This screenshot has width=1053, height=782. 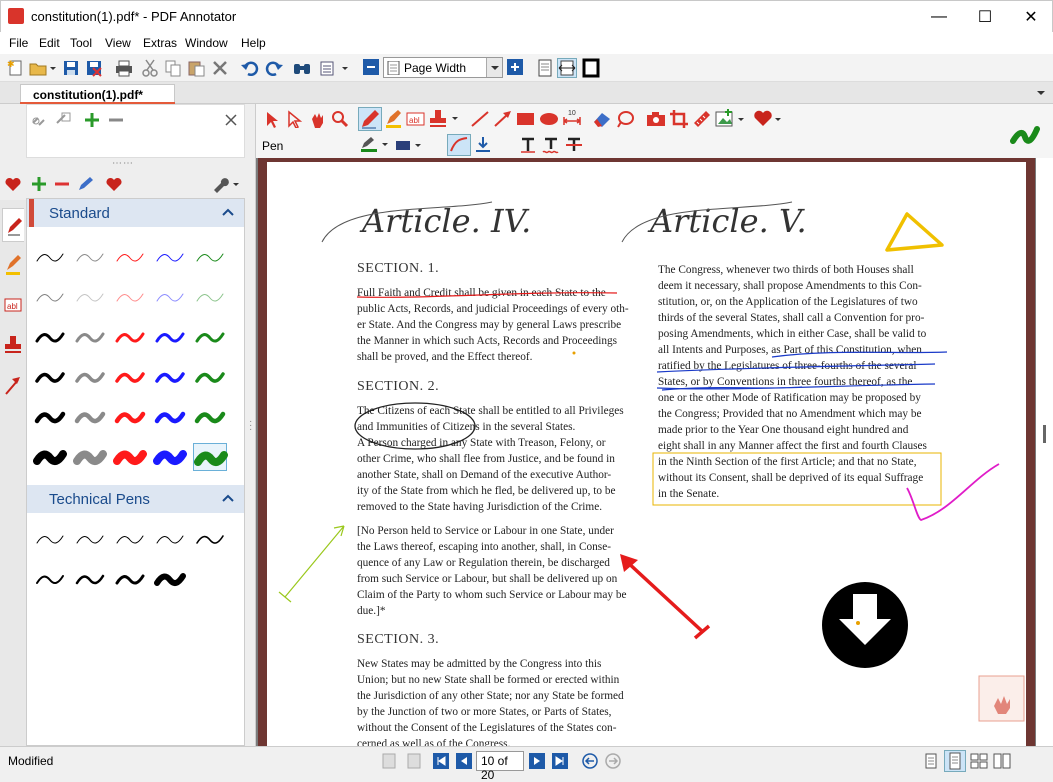 I want to click on fullscreen-icon, so click(x=591, y=68).